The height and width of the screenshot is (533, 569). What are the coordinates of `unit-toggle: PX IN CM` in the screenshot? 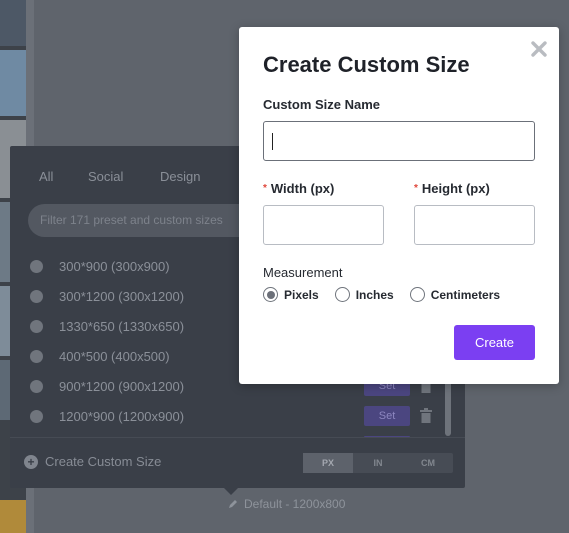 It's located at (378, 463).